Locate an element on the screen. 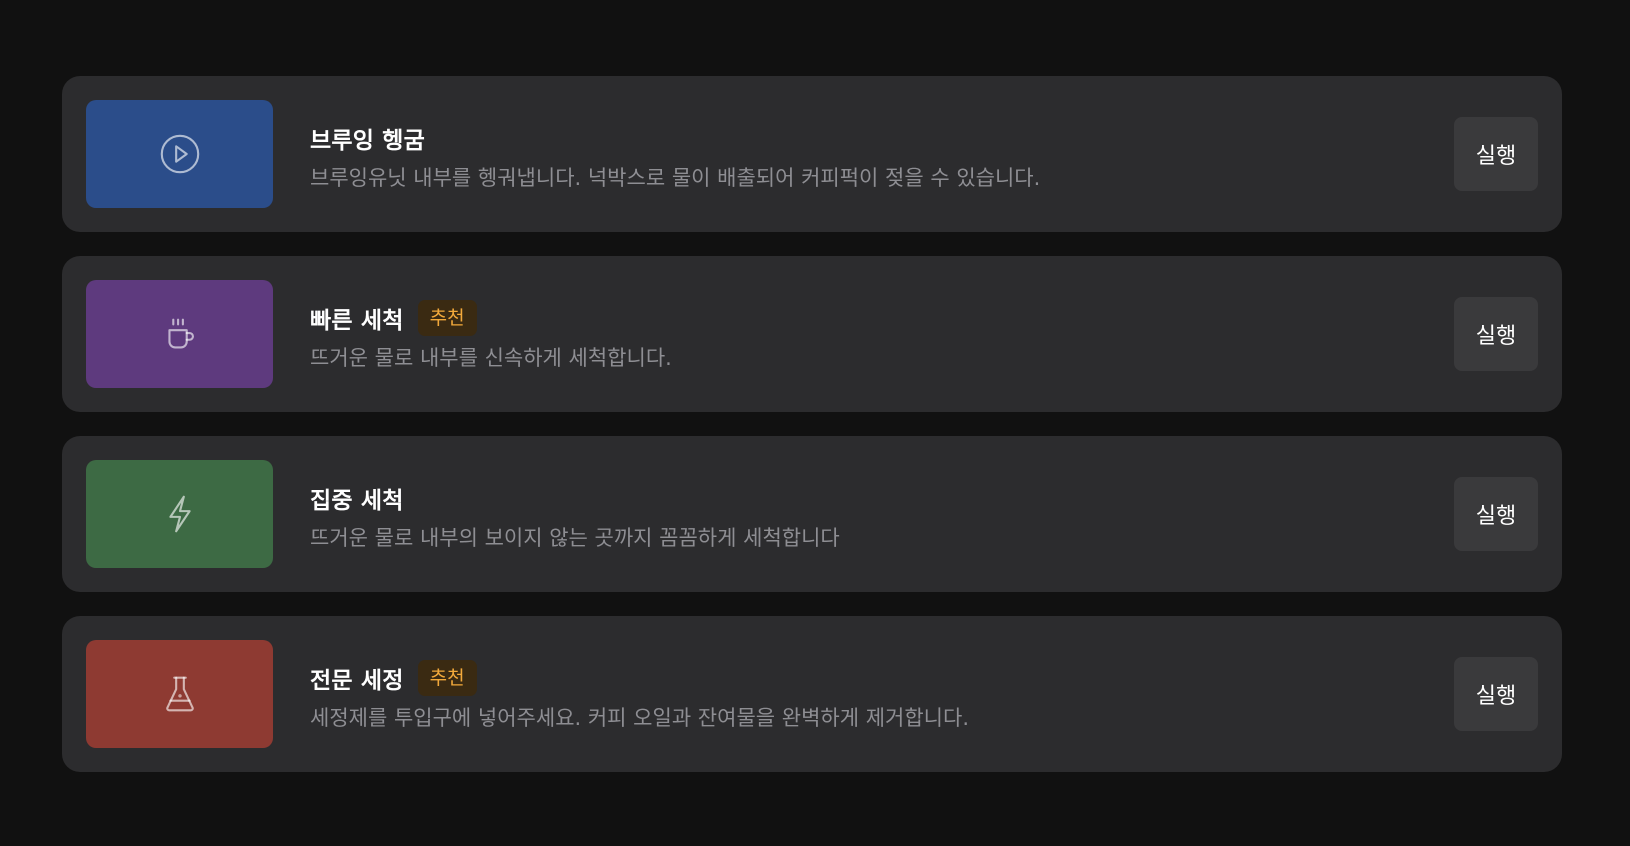 The width and height of the screenshot is (1630, 846). run-button-brewing-rinse: 실행 is located at coordinates (1496, 154).